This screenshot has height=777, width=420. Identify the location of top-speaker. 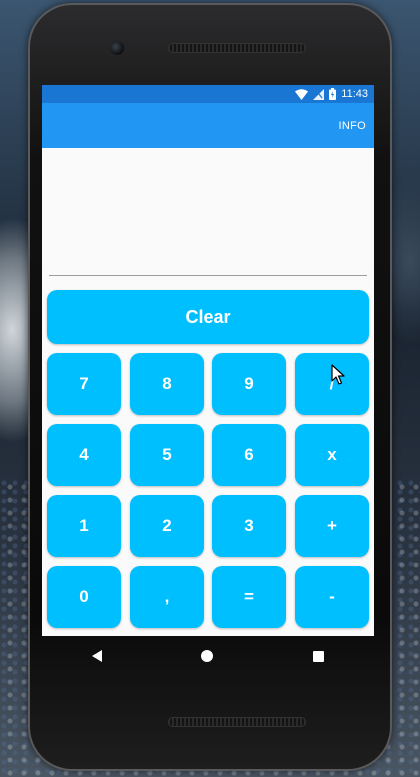
(237, 48).